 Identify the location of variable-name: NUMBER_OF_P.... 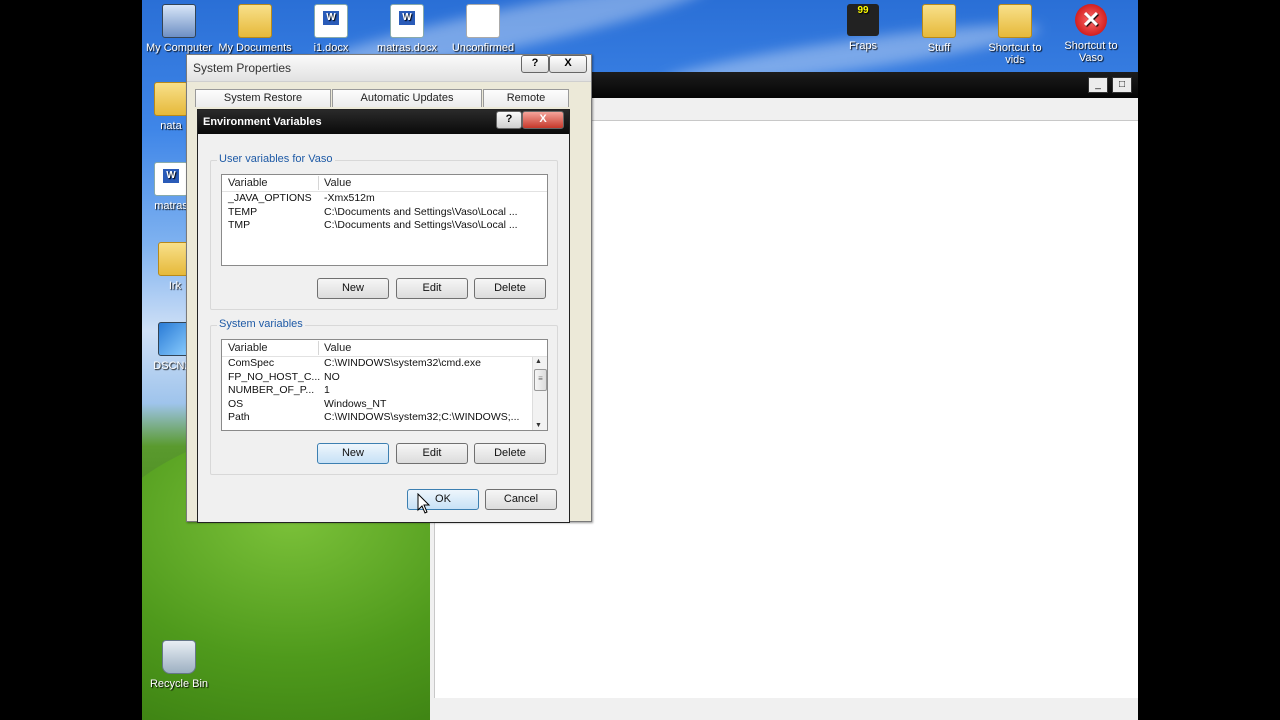
(271, 390).